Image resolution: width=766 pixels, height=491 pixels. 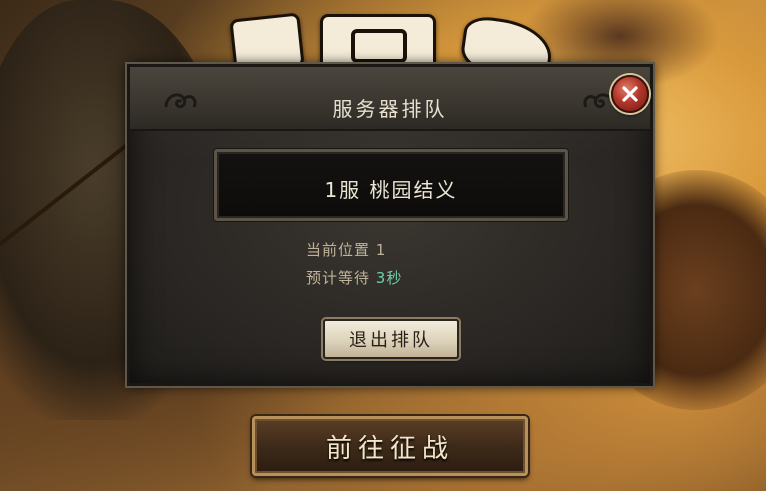 I want to click on estimated-wait-text: 预计等待 3秒, so click(x=354, y=277).